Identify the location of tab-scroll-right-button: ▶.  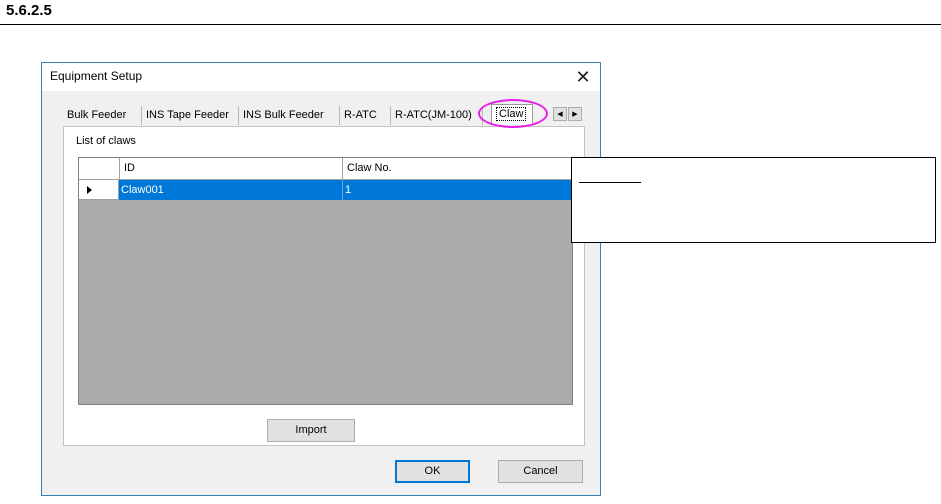
(575, 114).